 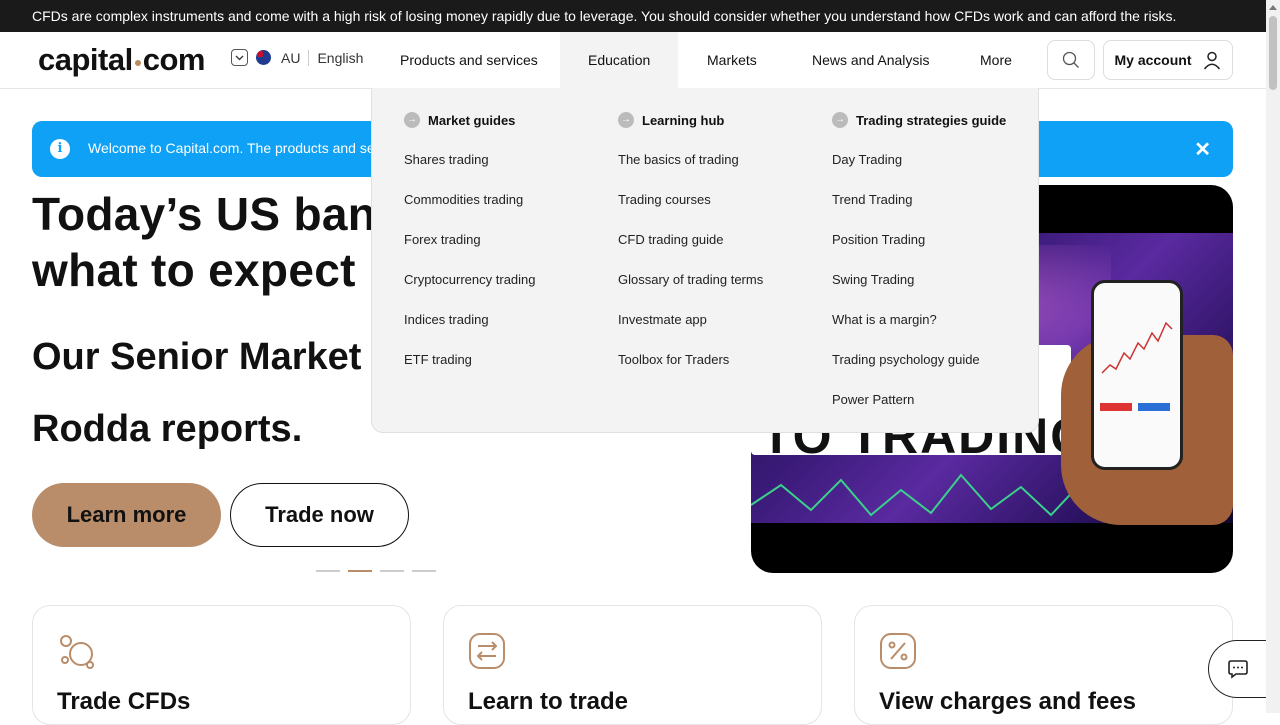 What do you see at coordinates (678, 159) in the screenshot?
I see `mega-menu-link: The basics of trading` at bounding box center [678, 159].